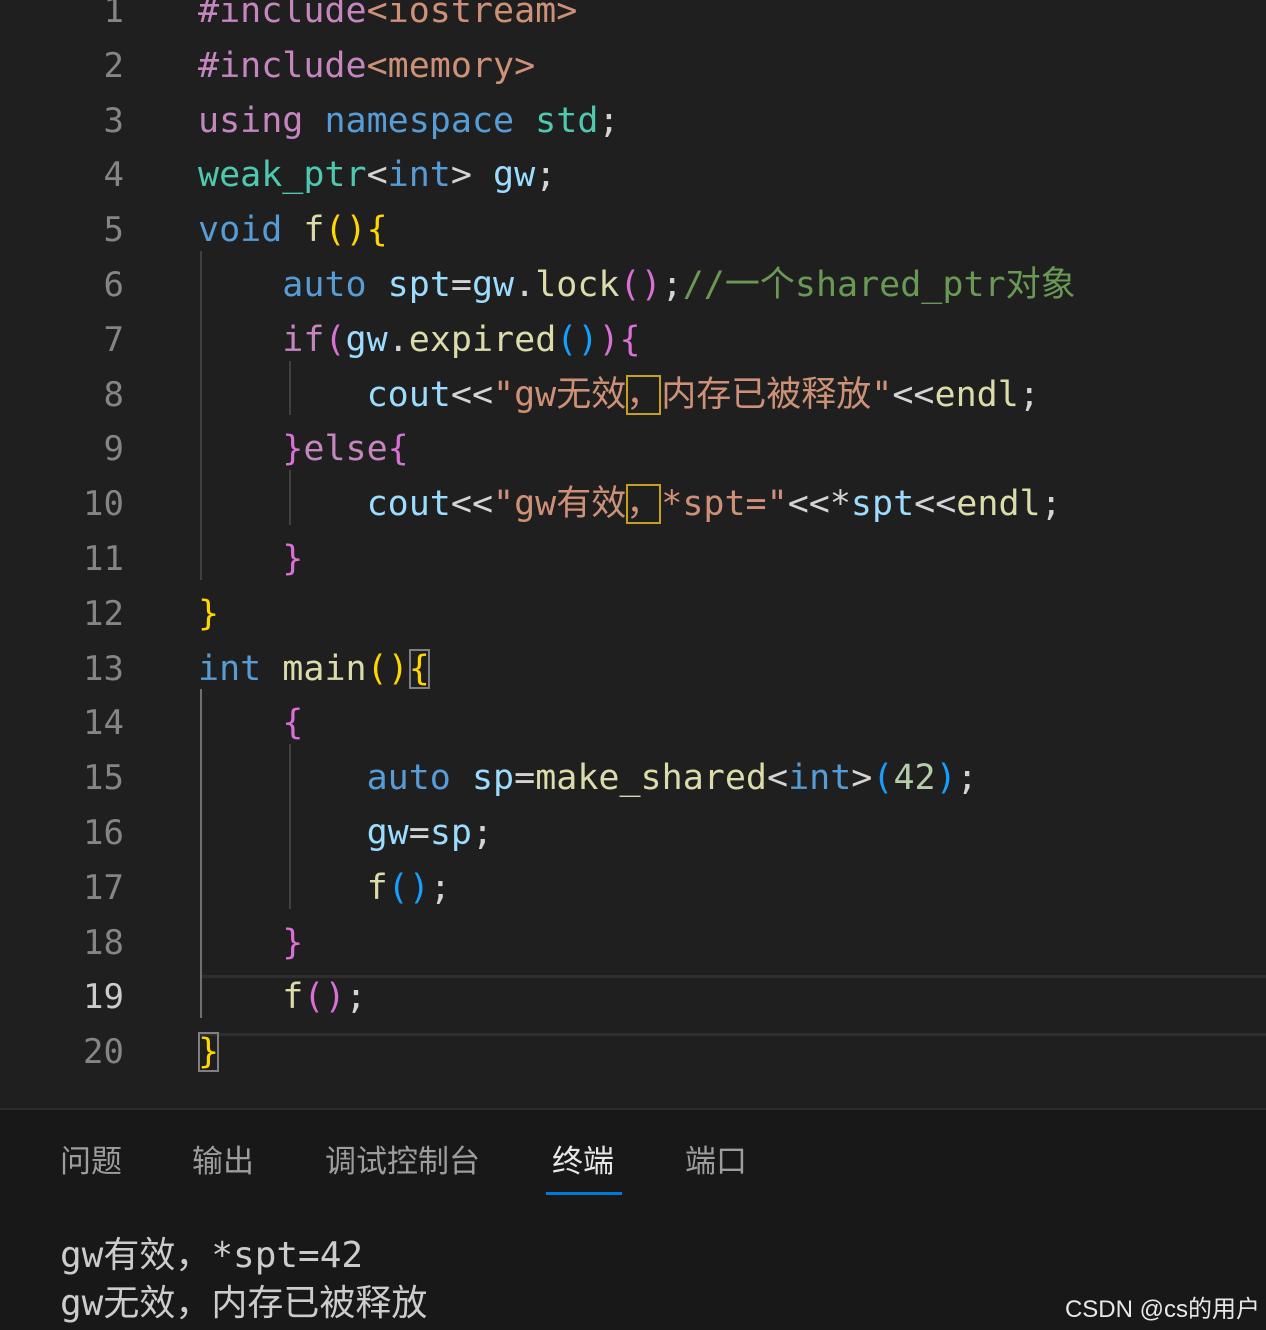 The width and height of the screenshot is (1266, 1330). Describe the element at coordinates (113, 175) in the screenshot. I see `line-number: 4` at that location.